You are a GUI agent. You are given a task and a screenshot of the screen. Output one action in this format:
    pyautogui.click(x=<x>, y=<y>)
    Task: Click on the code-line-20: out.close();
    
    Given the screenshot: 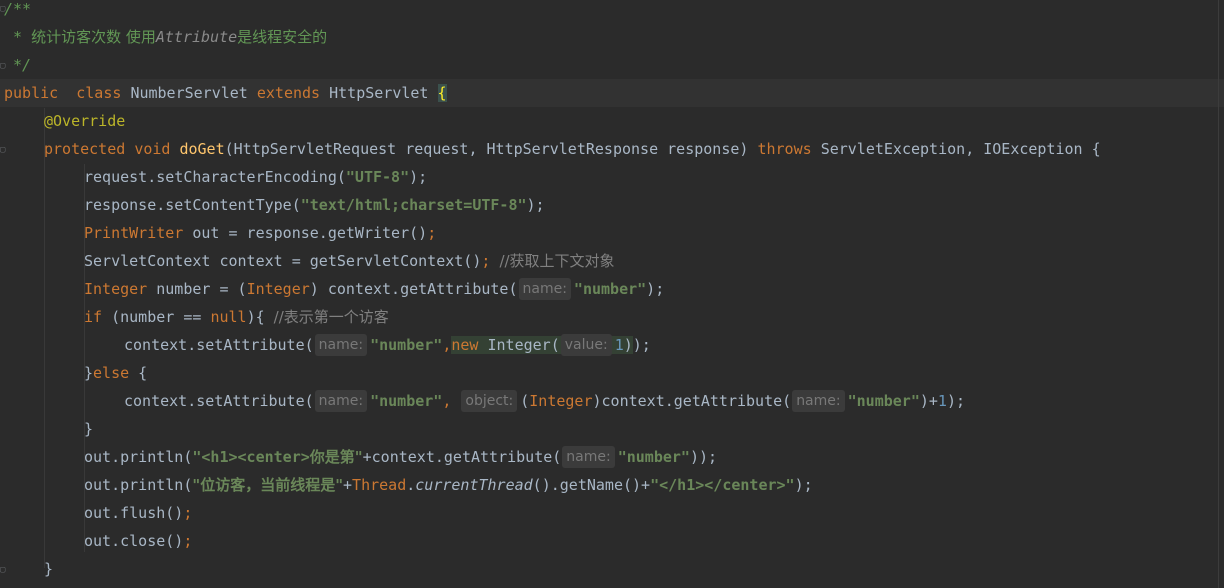 What is the action you would take?
    pyautogui.click(x=138, y=541)
    